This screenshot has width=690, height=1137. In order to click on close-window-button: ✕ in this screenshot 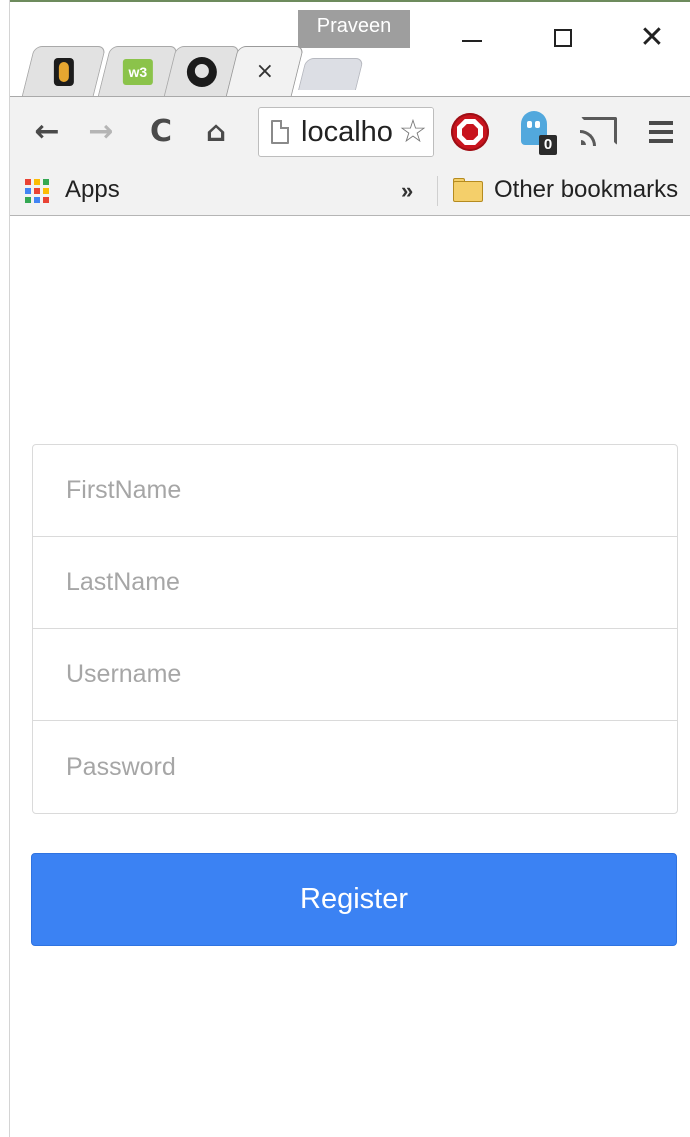, I will do `click(652, 38)`.